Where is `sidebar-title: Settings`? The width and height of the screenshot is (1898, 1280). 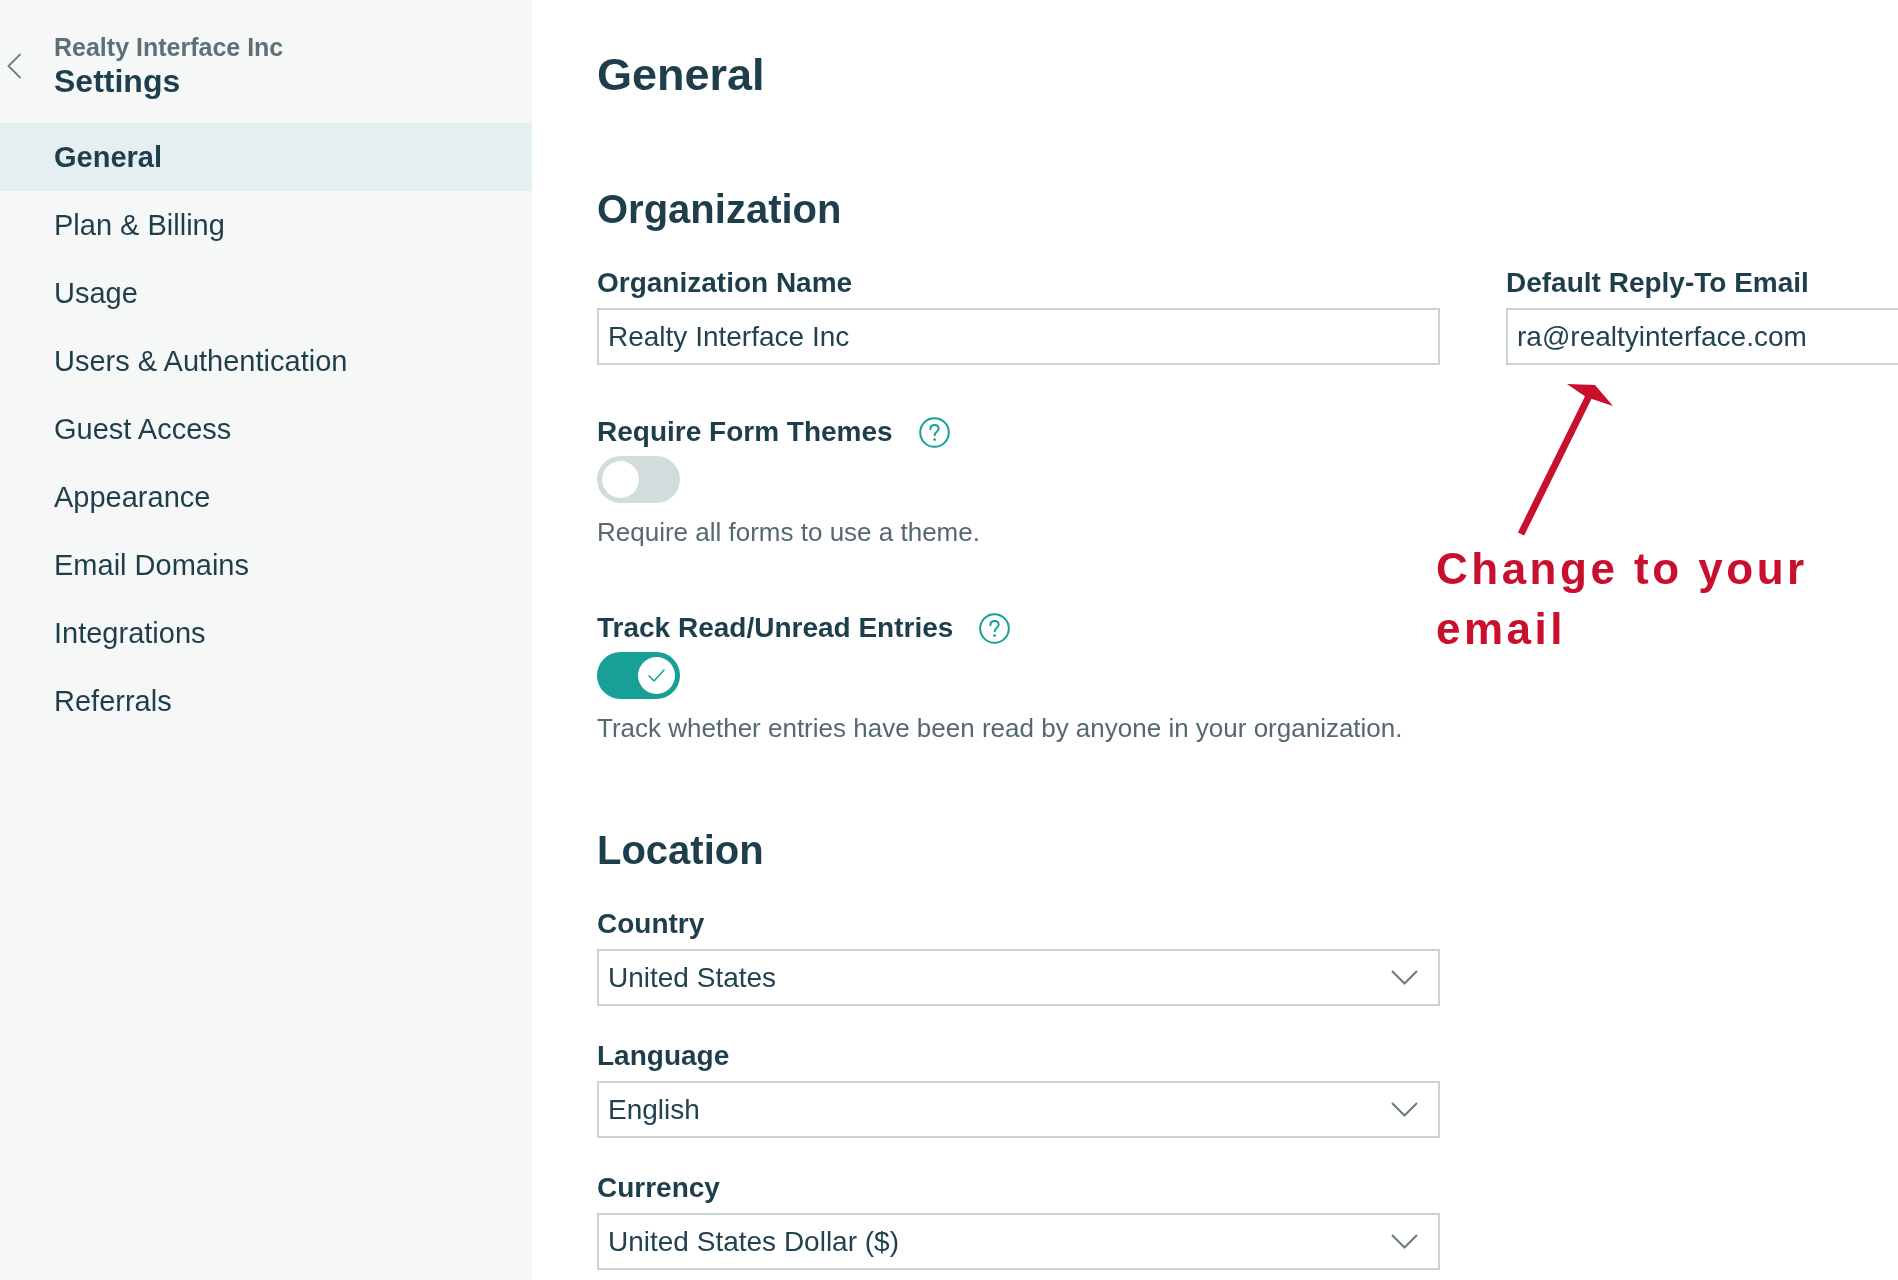 sidebar-title: Settings is located at coordinates (118, 81).